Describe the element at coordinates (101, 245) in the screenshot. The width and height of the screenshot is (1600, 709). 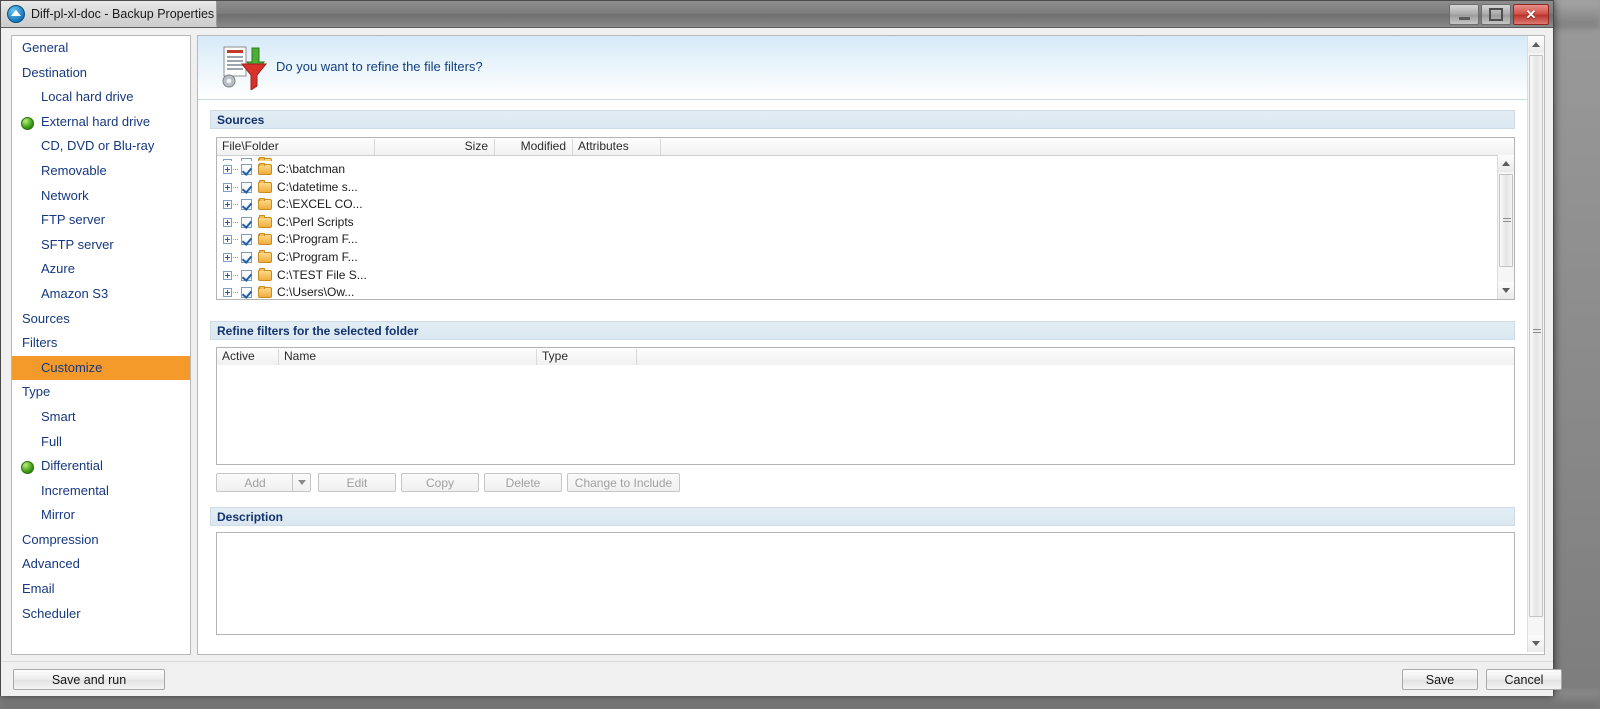
I see `sidebar-item-sftp-server: SFTP server` at that location.